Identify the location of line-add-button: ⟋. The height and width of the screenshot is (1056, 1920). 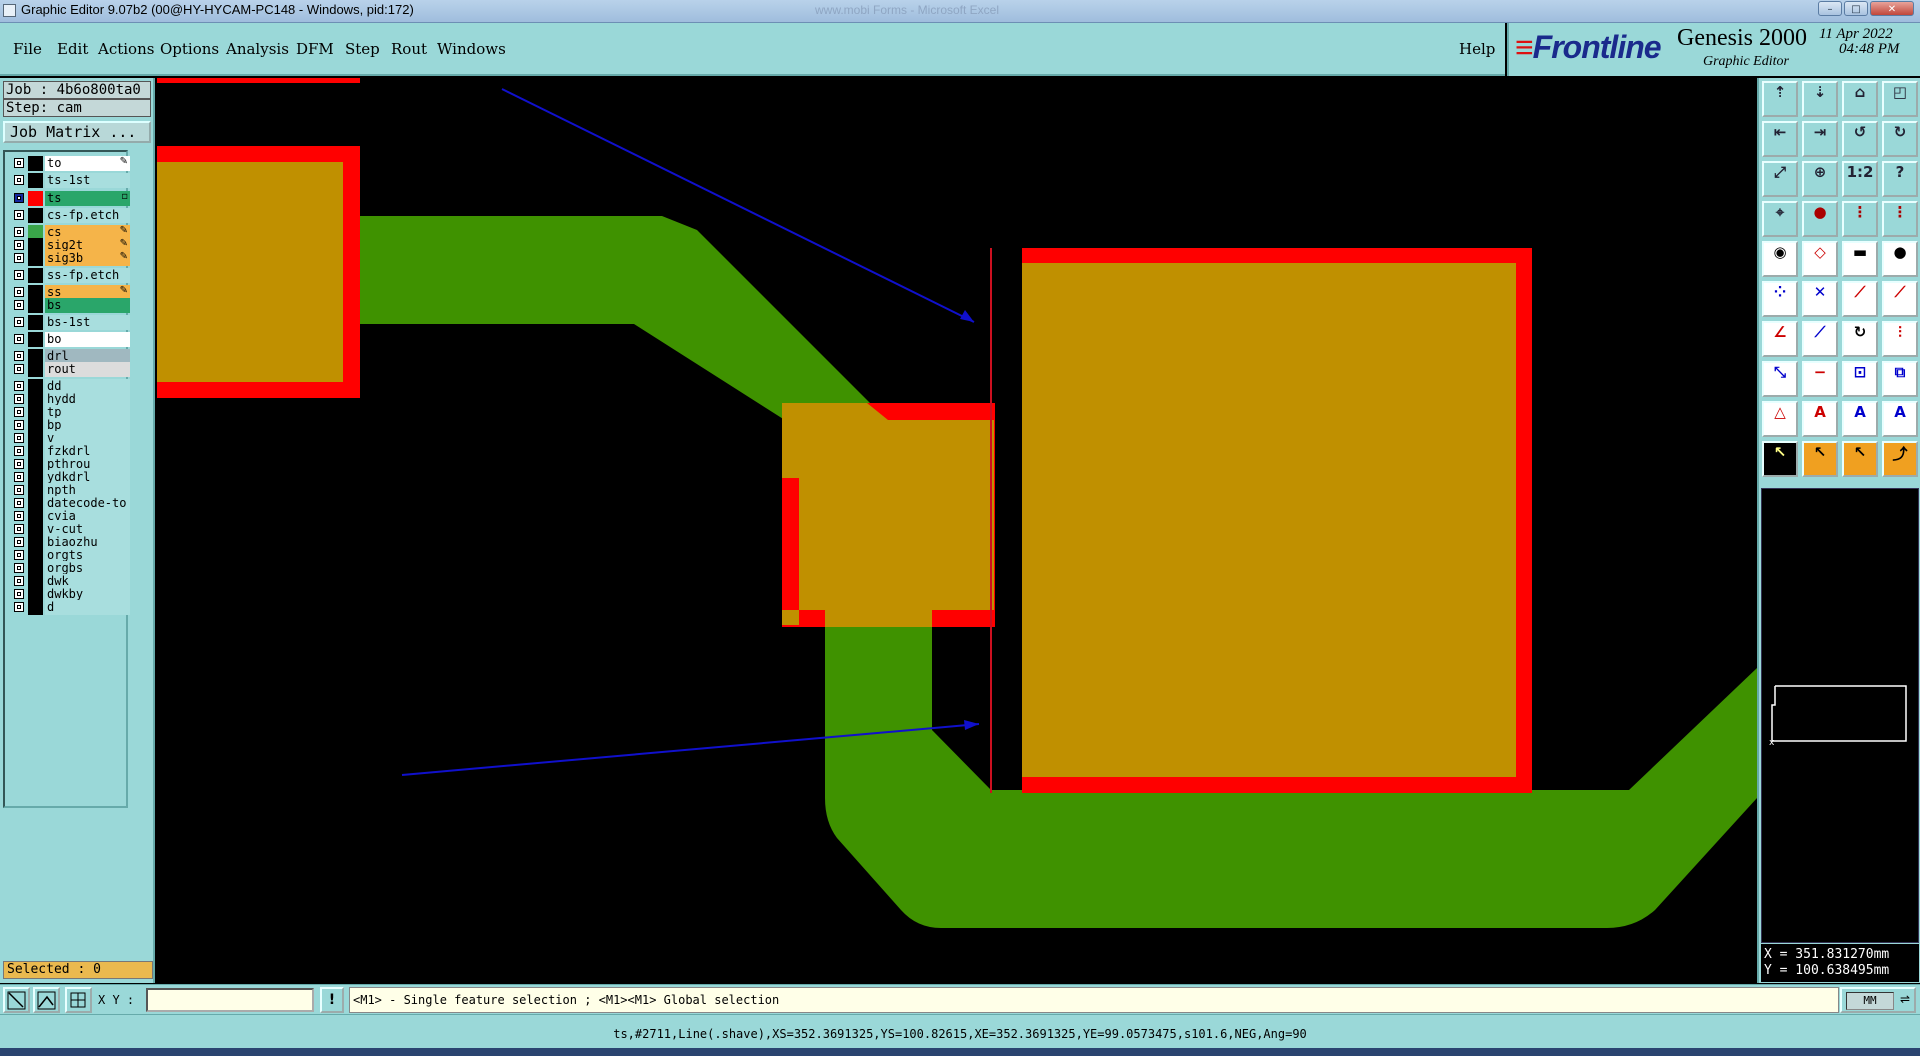
(1860, 299).